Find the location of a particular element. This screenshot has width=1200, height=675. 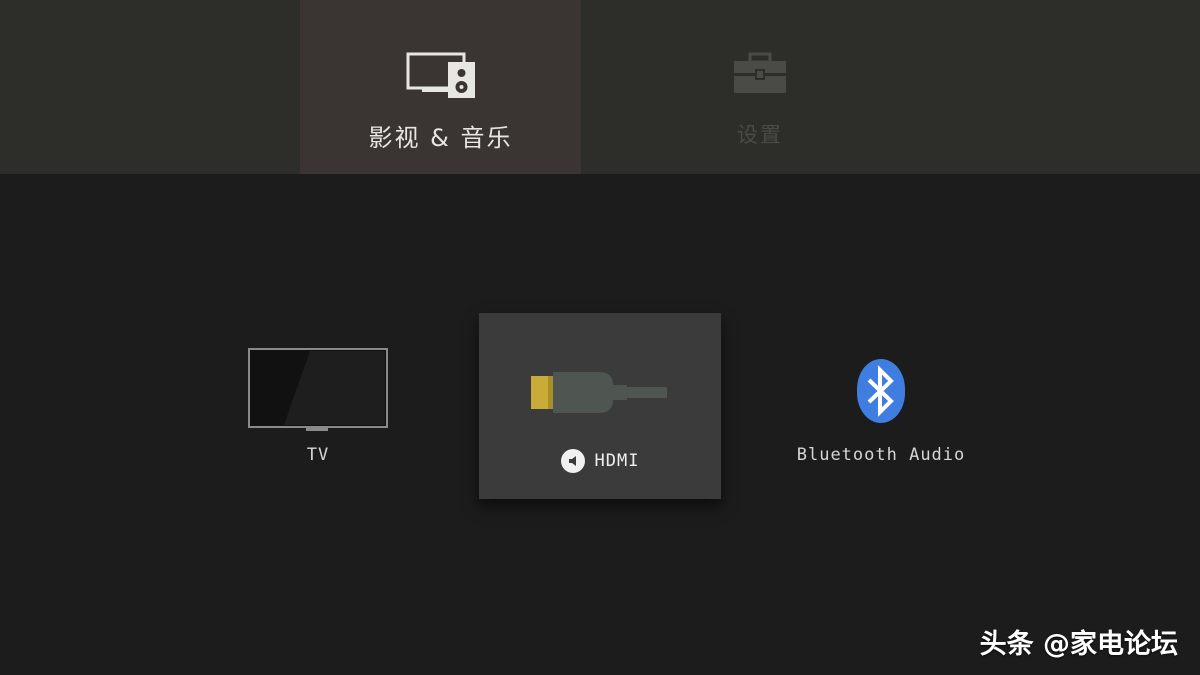

tab-movies-music: 影视 & 音乐 is located at coordinates (440, 87).